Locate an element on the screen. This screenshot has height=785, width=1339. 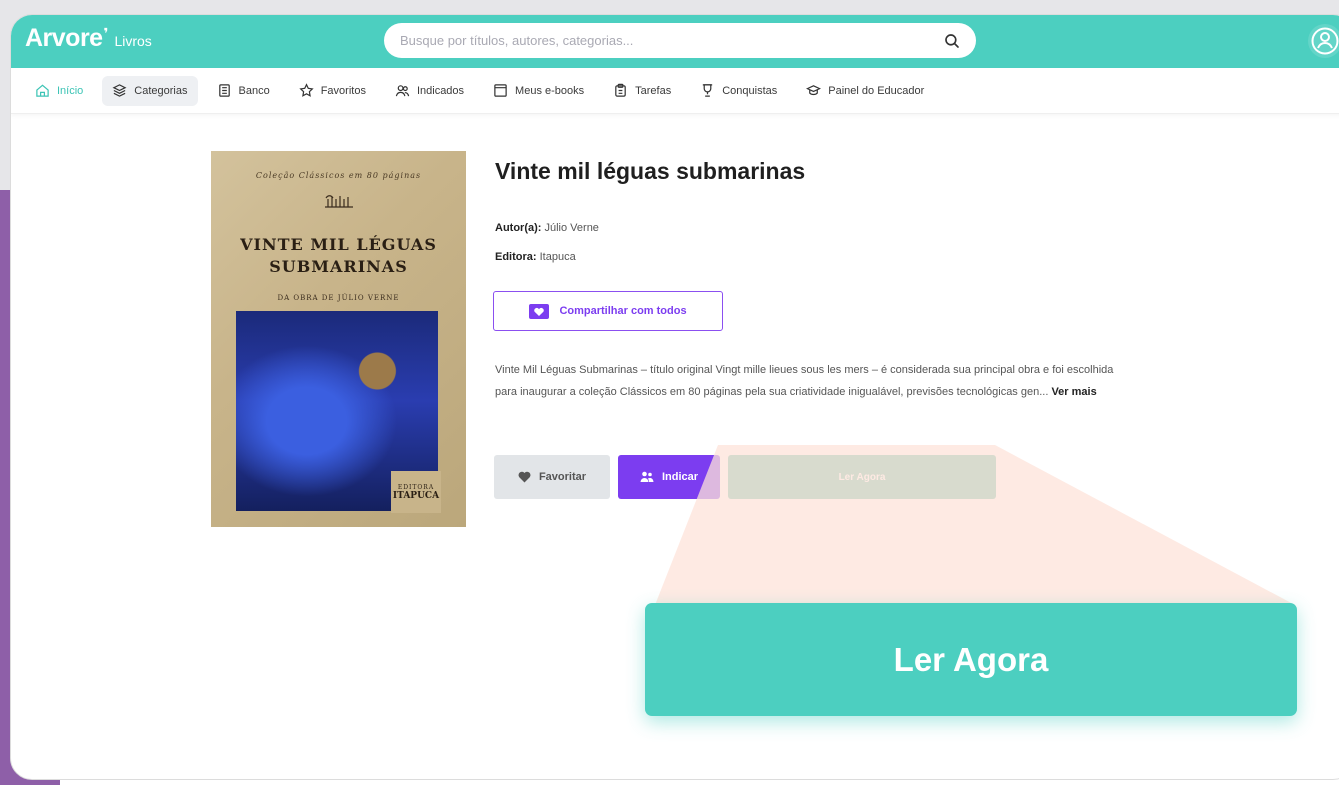
book-author: Autor(a): Júlio Verne is located at coordinates (547, 228).